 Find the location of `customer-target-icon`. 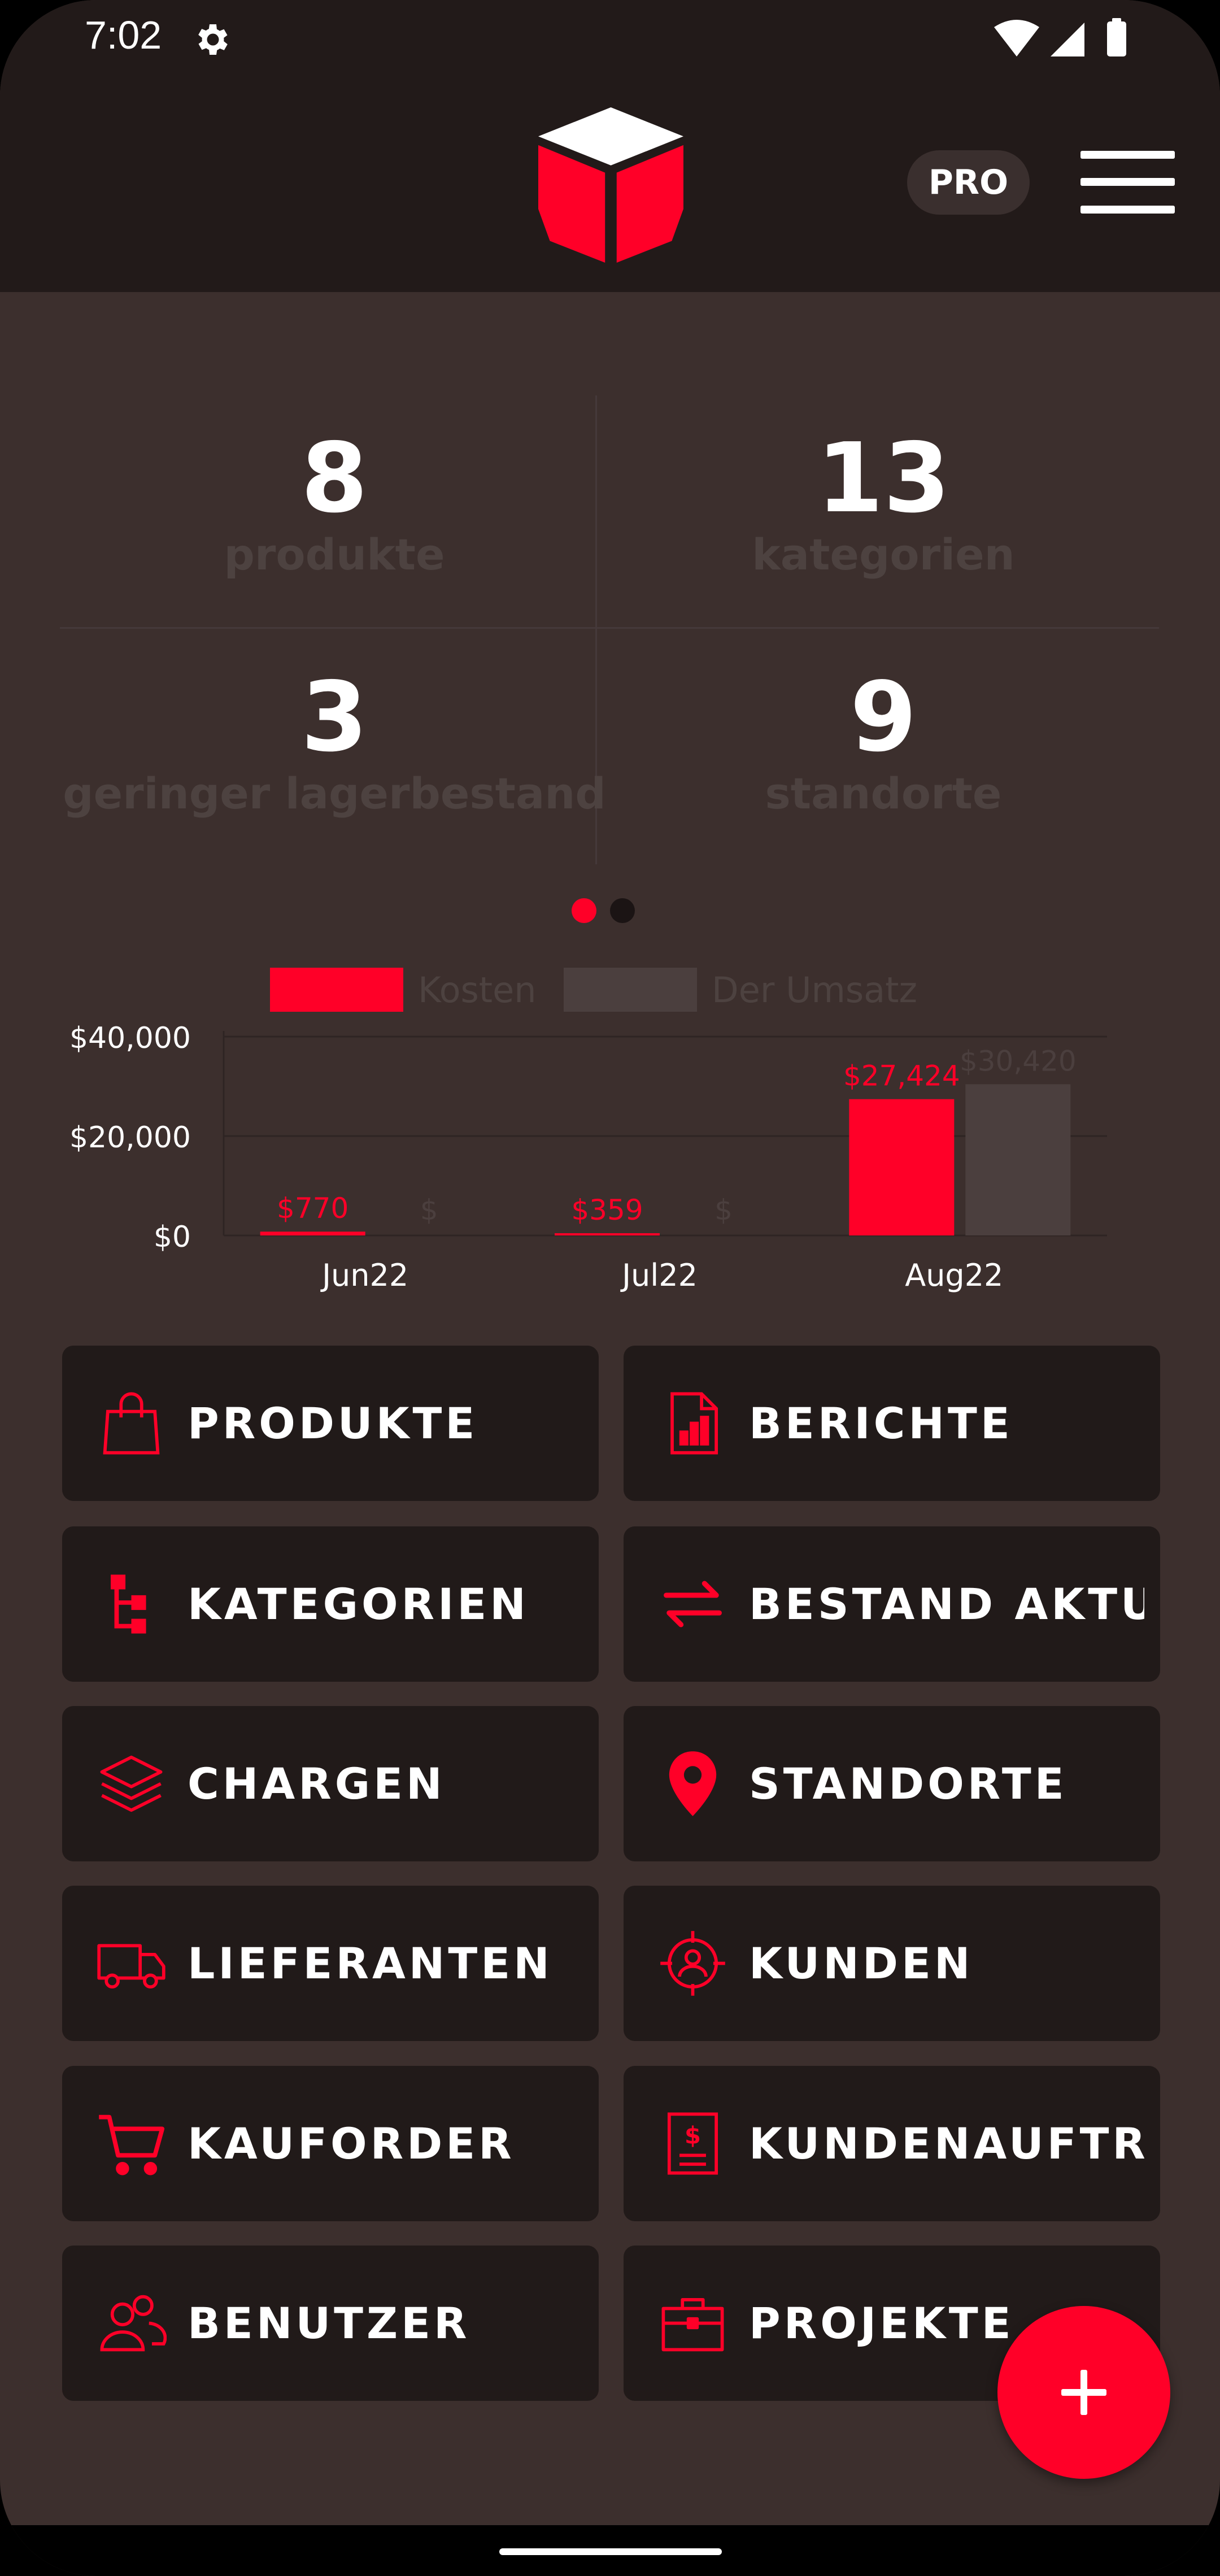

customer-target-icon is located at coordinates (692, 1963).